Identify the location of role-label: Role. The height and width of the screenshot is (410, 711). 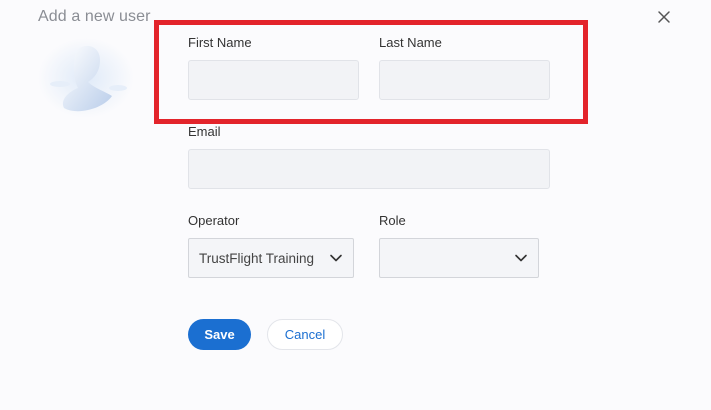
(392, 220).